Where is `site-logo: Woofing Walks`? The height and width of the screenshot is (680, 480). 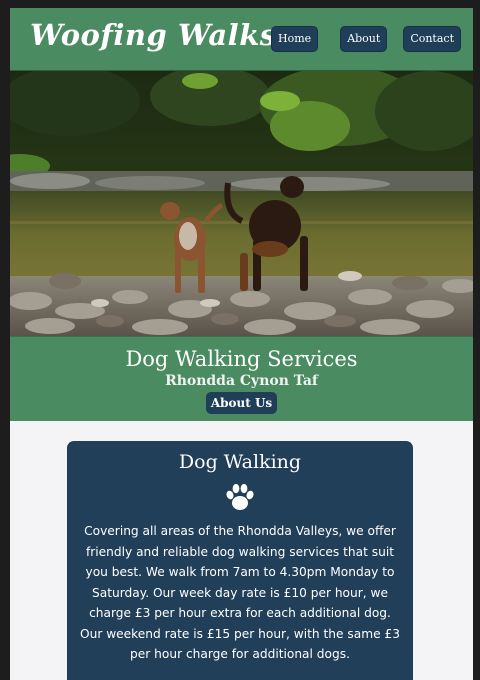 site-logo: Woofing Walks is located at coordinates (153, 35).